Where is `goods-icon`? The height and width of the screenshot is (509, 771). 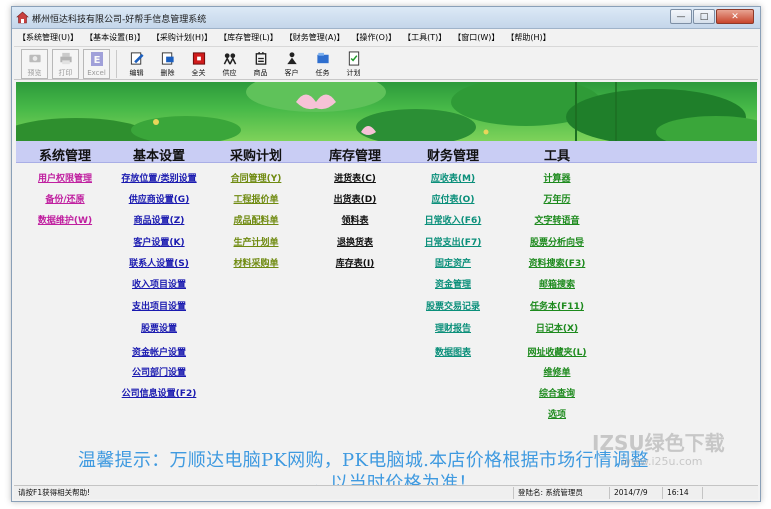
goods-icon is located at coordinates (260, 58).